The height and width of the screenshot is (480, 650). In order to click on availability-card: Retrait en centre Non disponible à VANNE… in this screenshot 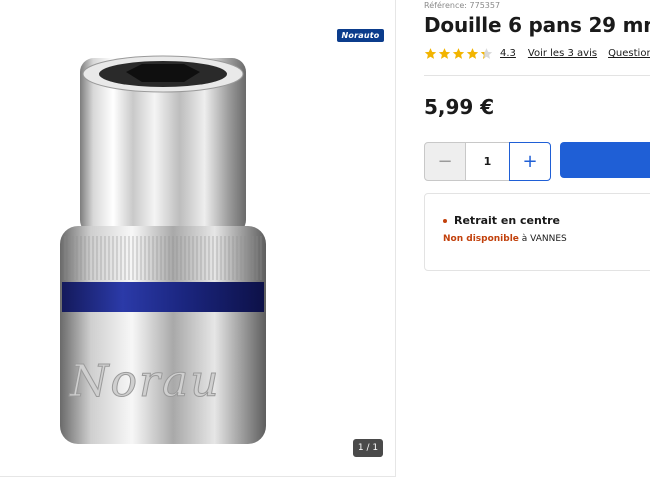, I will do `click(537, 232)`.